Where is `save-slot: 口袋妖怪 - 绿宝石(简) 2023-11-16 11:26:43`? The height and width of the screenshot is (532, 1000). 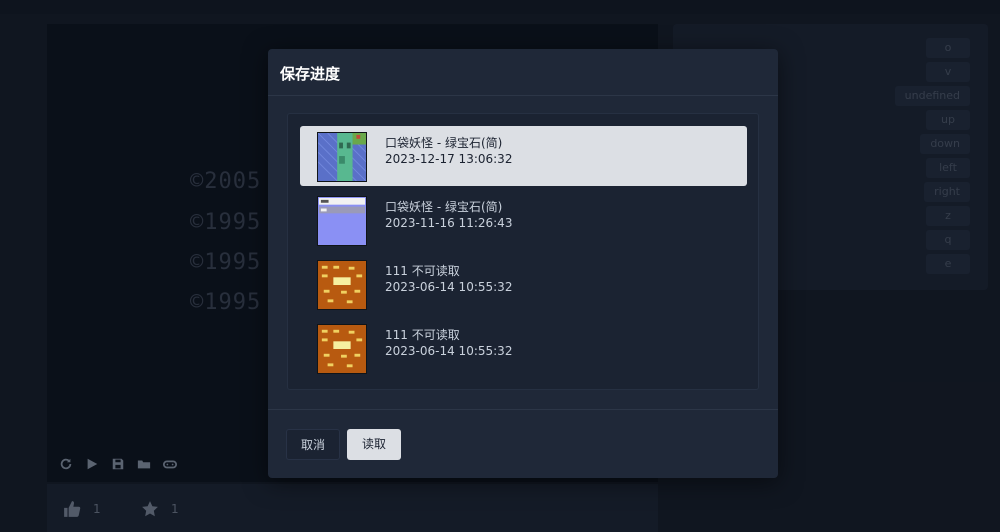 save-slot: 口袋妖怪 - 绿宝石(简) 2023-11-16 11:26:43 is located at coordinates (523, 220).